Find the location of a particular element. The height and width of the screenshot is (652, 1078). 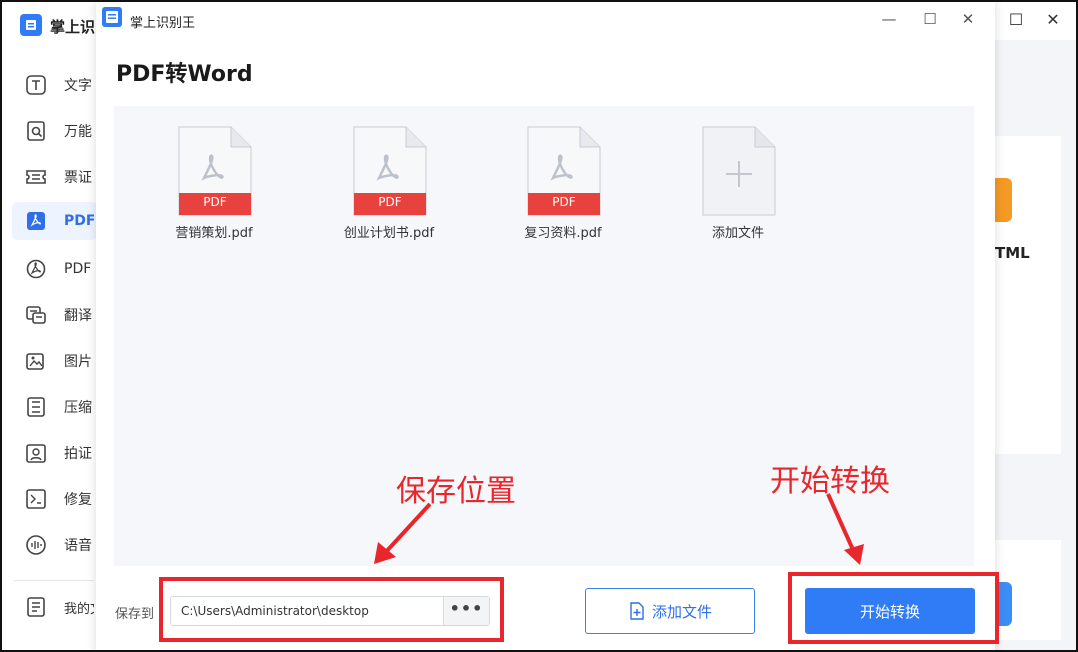

annotation-arrows is located at coordinates (619, 529).